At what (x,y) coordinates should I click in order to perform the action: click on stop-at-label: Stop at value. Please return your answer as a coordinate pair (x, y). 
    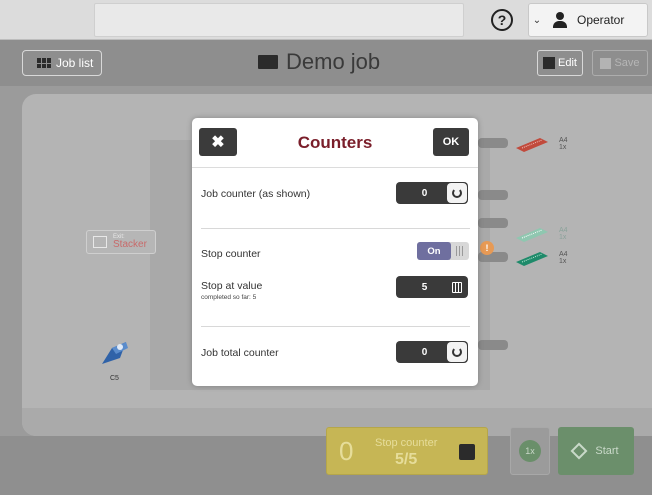
    Looking at the image, I should click on (232, 286).